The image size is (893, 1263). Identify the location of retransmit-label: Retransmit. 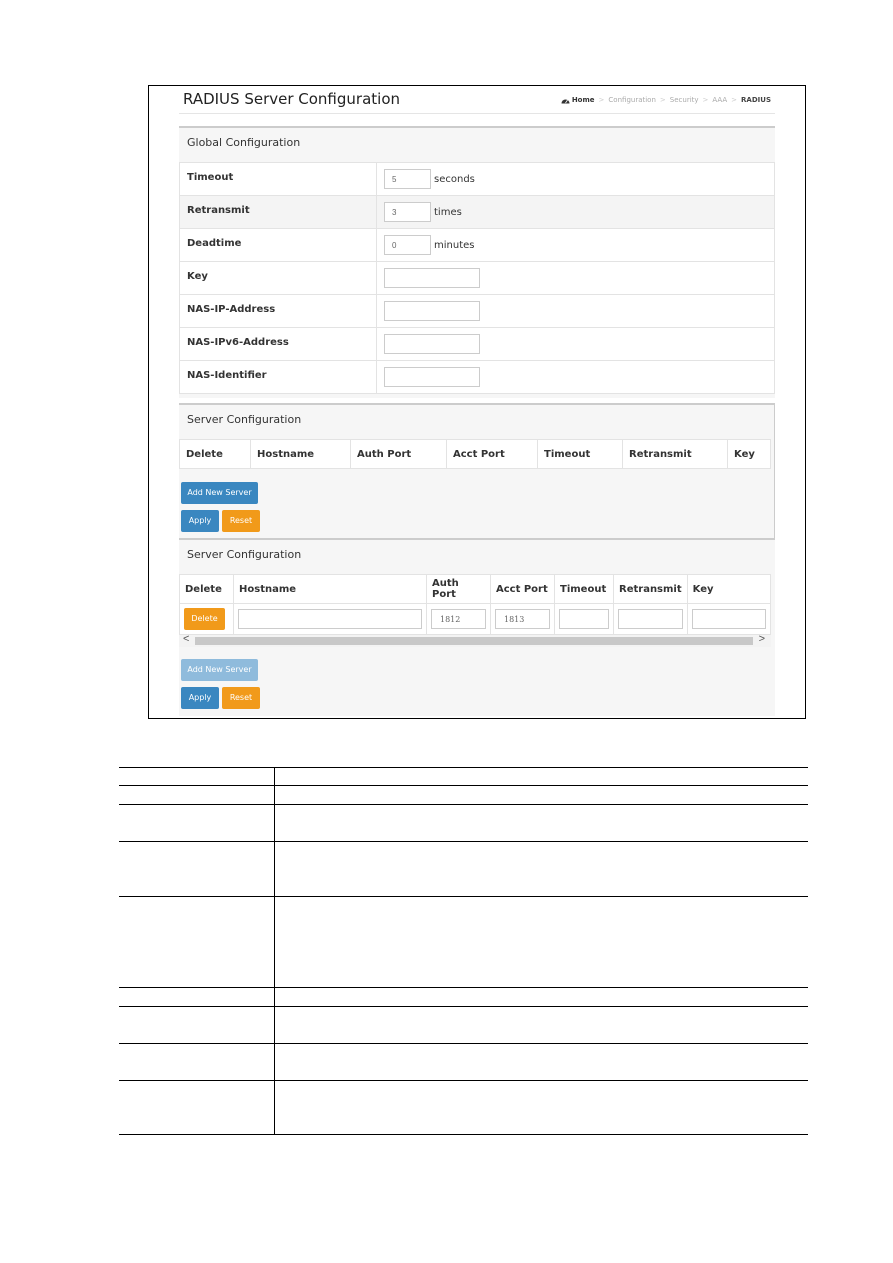
(278, 212).